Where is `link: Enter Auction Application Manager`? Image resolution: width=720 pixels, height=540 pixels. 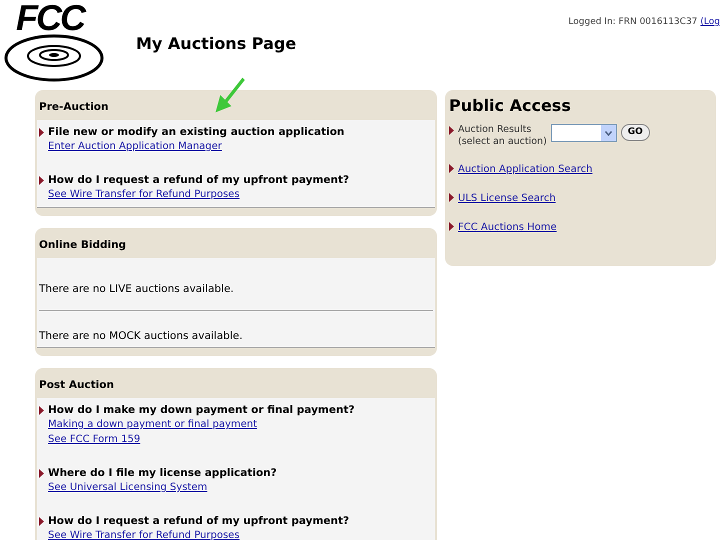
link: Enter Auction Application Manager is located at coordinates (135, 146).